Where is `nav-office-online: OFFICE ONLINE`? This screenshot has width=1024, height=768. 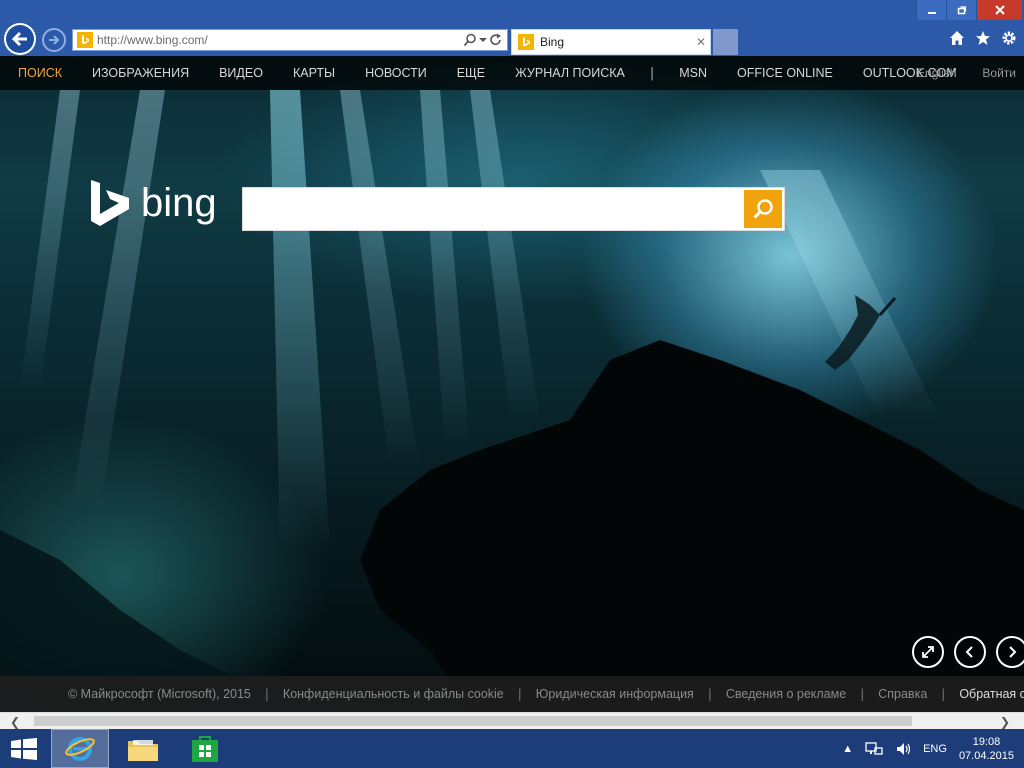 nav-office-online: OFFICE ONLINE is located at coordinates (785, 73).